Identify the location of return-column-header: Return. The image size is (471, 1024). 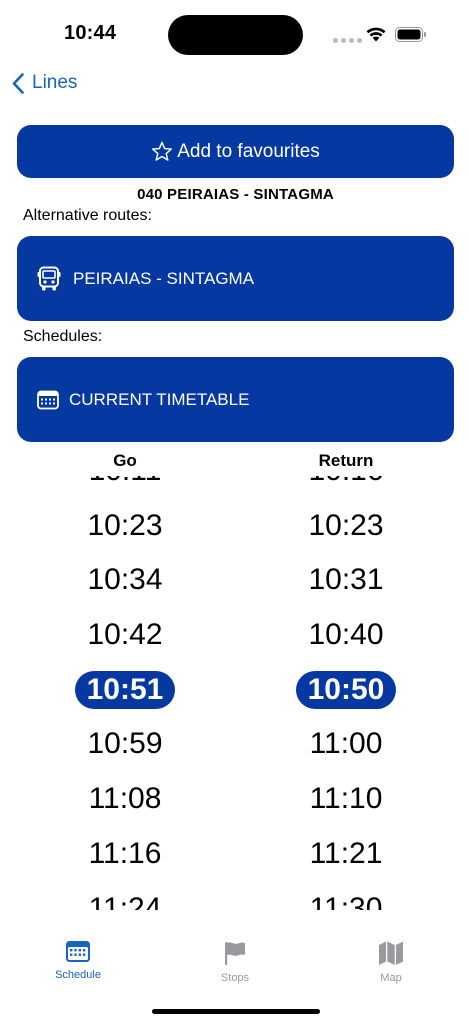
(346, 460).